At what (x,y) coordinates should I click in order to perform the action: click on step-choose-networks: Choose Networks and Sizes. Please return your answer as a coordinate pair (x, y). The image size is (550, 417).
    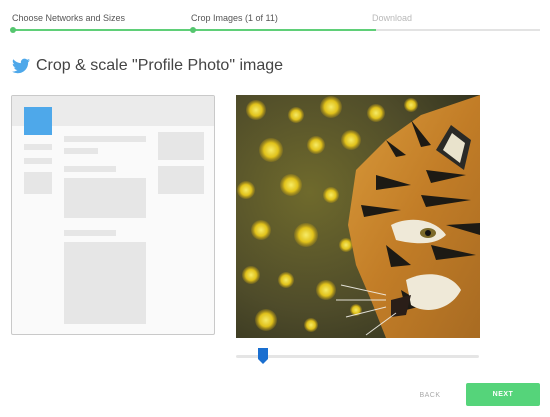
    Looking at the image, I should click on (68, 18).